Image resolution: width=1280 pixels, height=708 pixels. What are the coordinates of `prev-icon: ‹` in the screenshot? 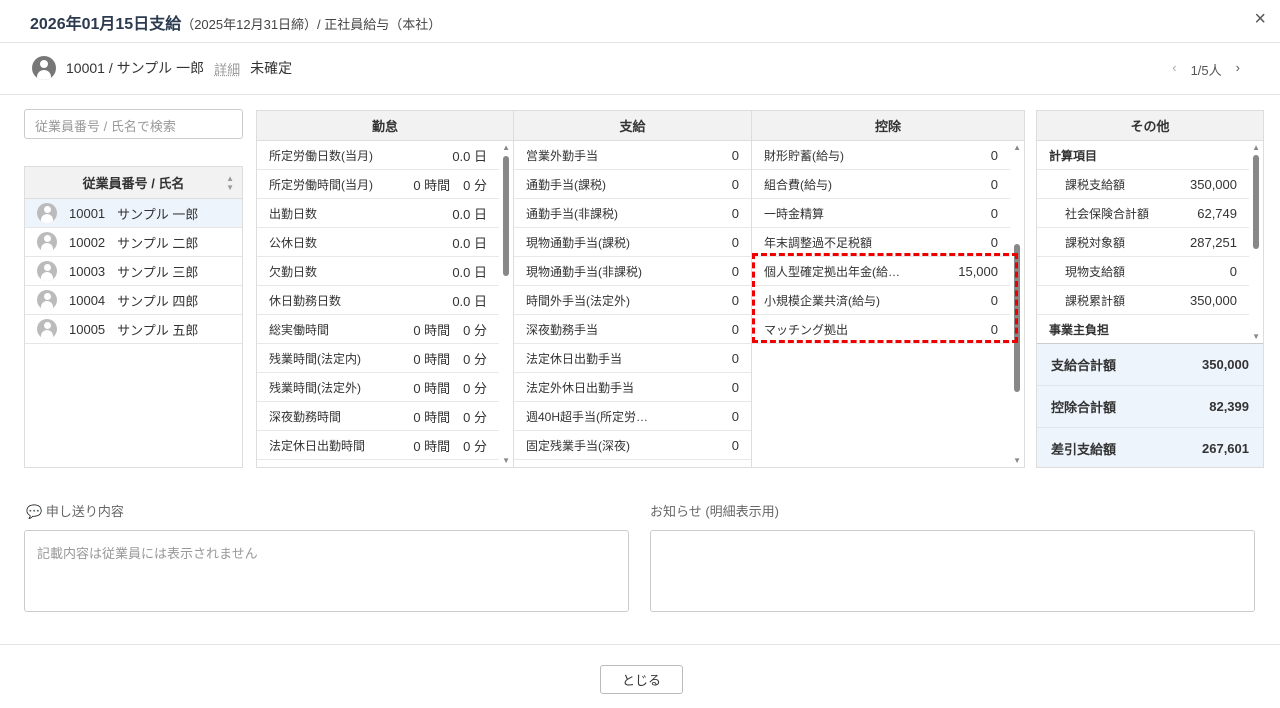 It's located at (1174, 69).